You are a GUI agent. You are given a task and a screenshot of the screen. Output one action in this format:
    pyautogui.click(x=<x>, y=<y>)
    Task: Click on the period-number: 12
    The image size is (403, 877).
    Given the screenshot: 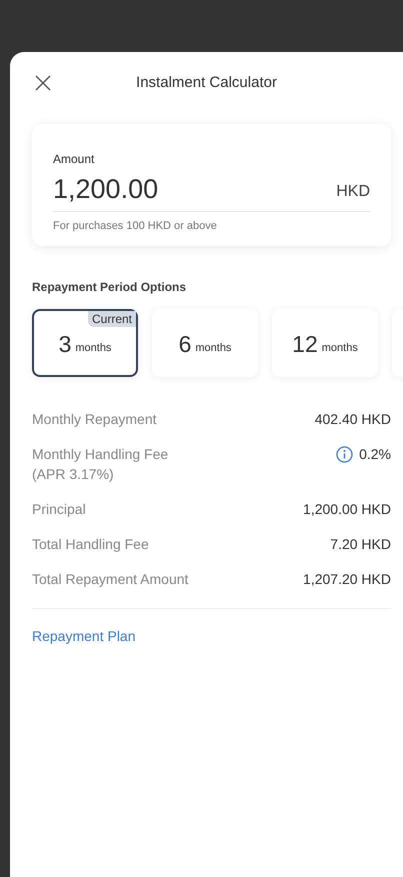 What is the action you would take?
    pyautogui.click(x=305, y=344)
    